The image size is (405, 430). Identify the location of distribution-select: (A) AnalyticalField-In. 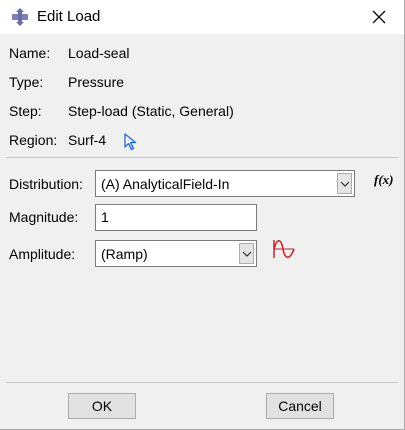
(225, 183).